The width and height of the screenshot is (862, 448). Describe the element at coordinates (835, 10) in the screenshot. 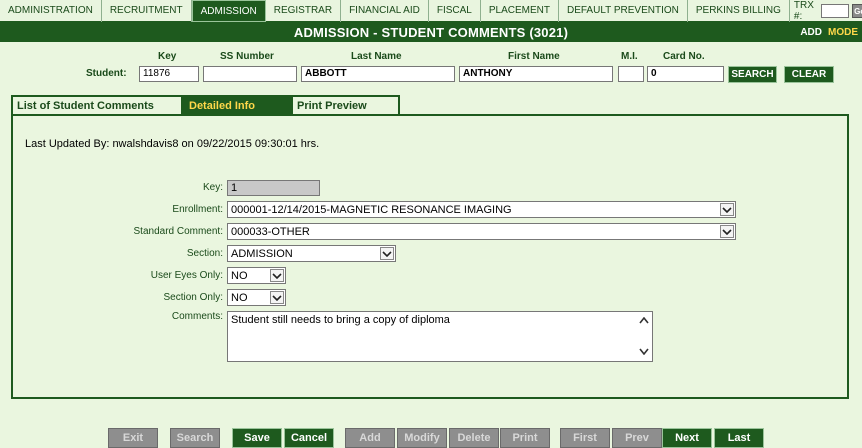

I see `trx-input` at that location.